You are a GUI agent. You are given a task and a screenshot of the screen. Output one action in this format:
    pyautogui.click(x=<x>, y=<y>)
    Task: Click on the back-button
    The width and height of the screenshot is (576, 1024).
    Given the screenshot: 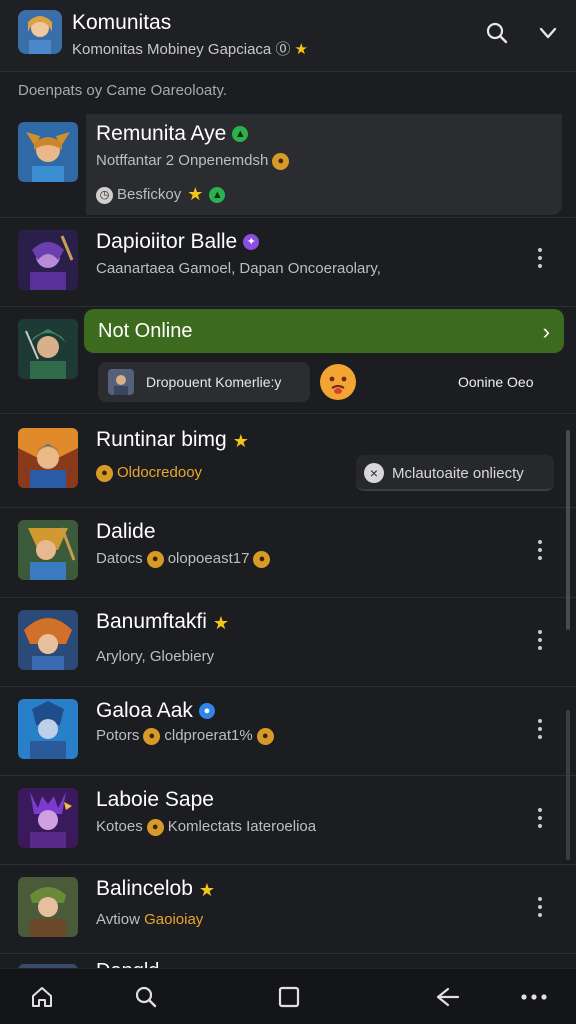 What is the action you would take?
    pyautogui.click(x=448, y=997)
    